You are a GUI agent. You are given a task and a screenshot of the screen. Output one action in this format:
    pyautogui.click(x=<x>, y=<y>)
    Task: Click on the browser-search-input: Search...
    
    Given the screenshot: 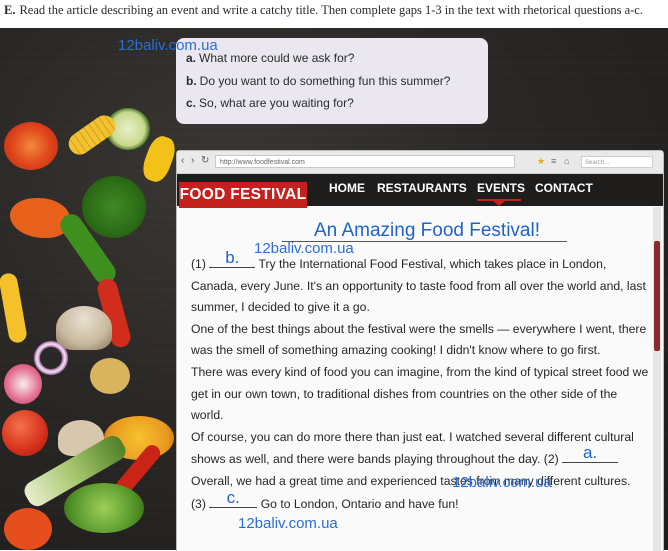 What is the action you would take?
    pyautogui.click(x=617, y=162)
    